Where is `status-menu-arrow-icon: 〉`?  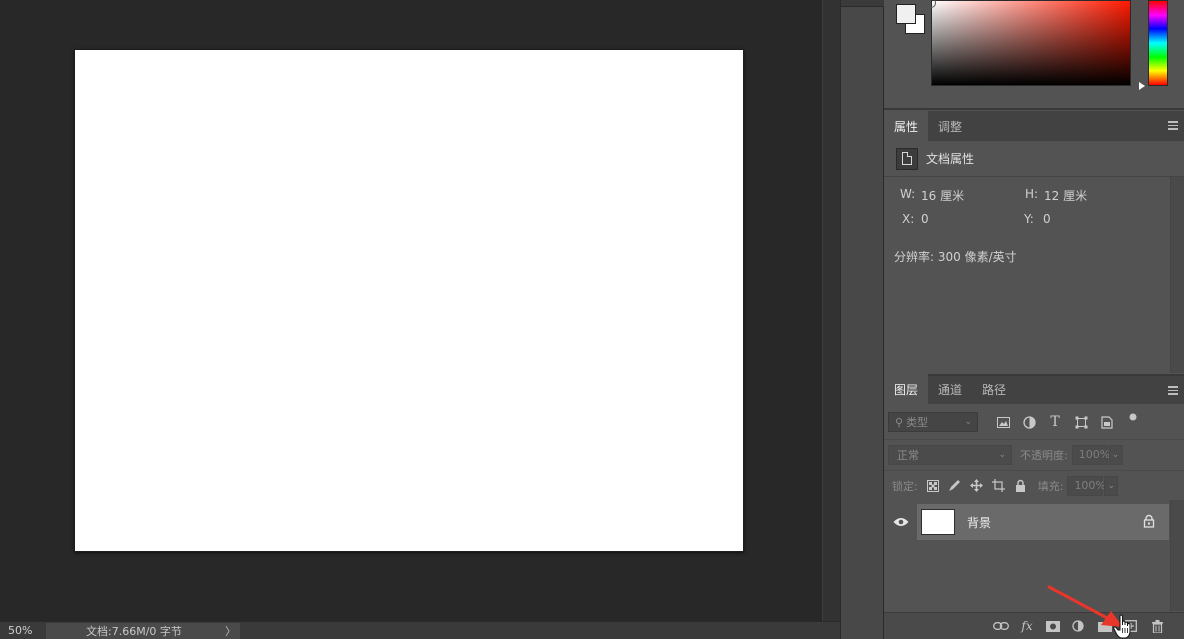 status-menu-arrow-icon: 〉 is located at coordinates (230, 631).